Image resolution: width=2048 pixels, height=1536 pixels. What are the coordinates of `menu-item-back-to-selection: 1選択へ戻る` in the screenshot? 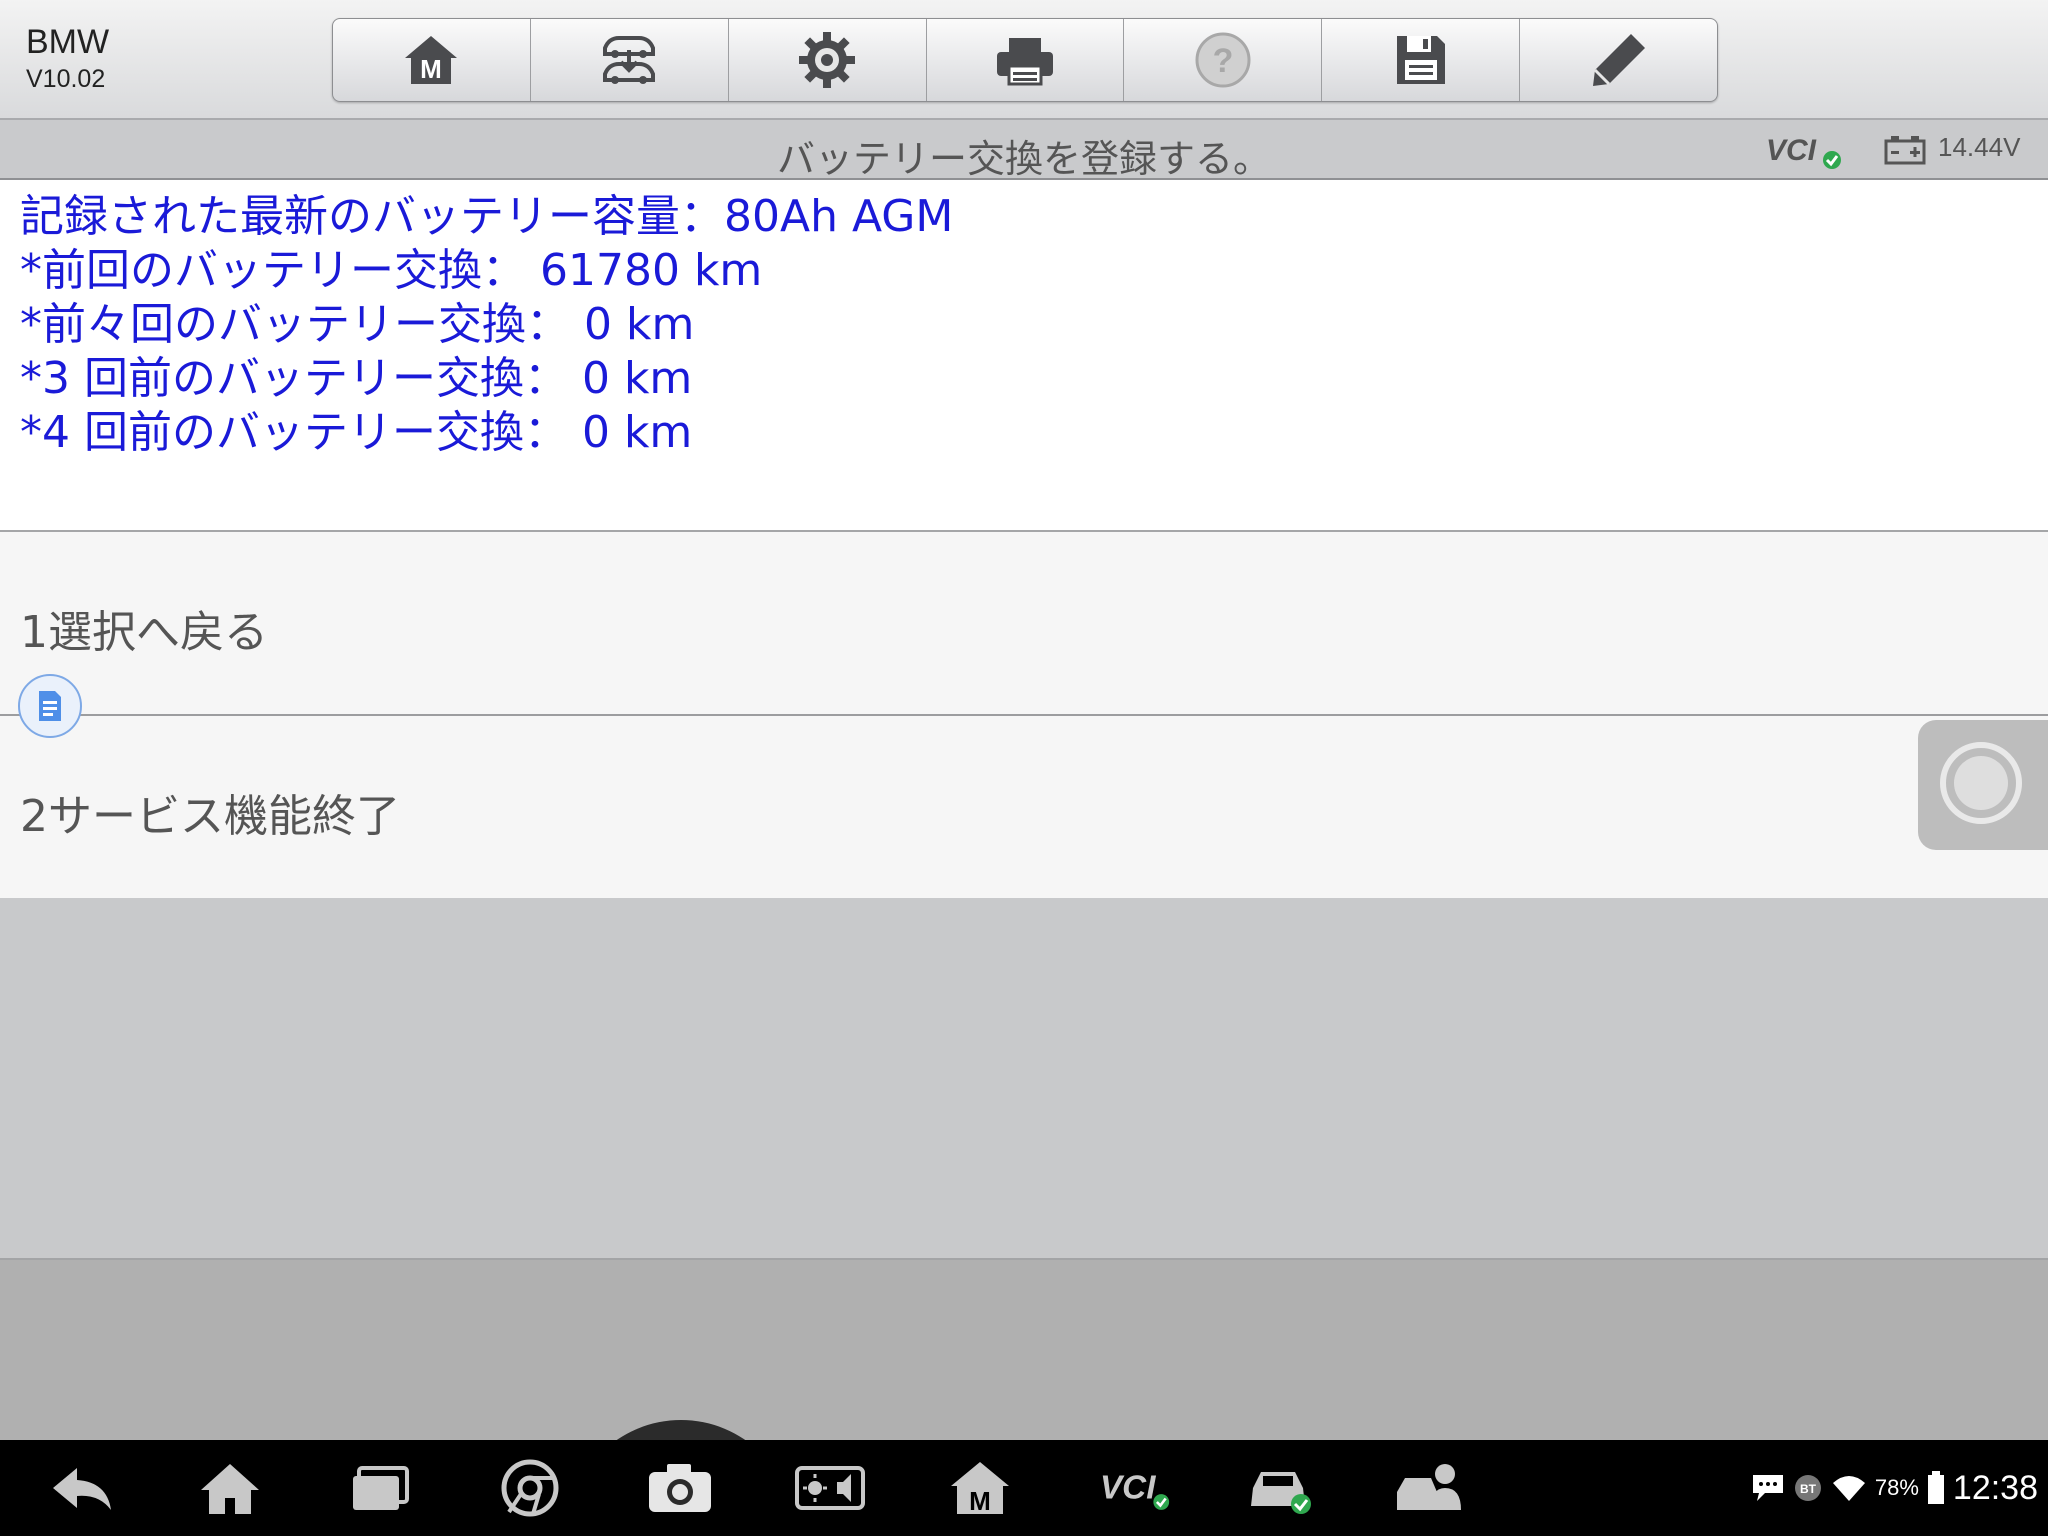 It's located at (1024, 623).